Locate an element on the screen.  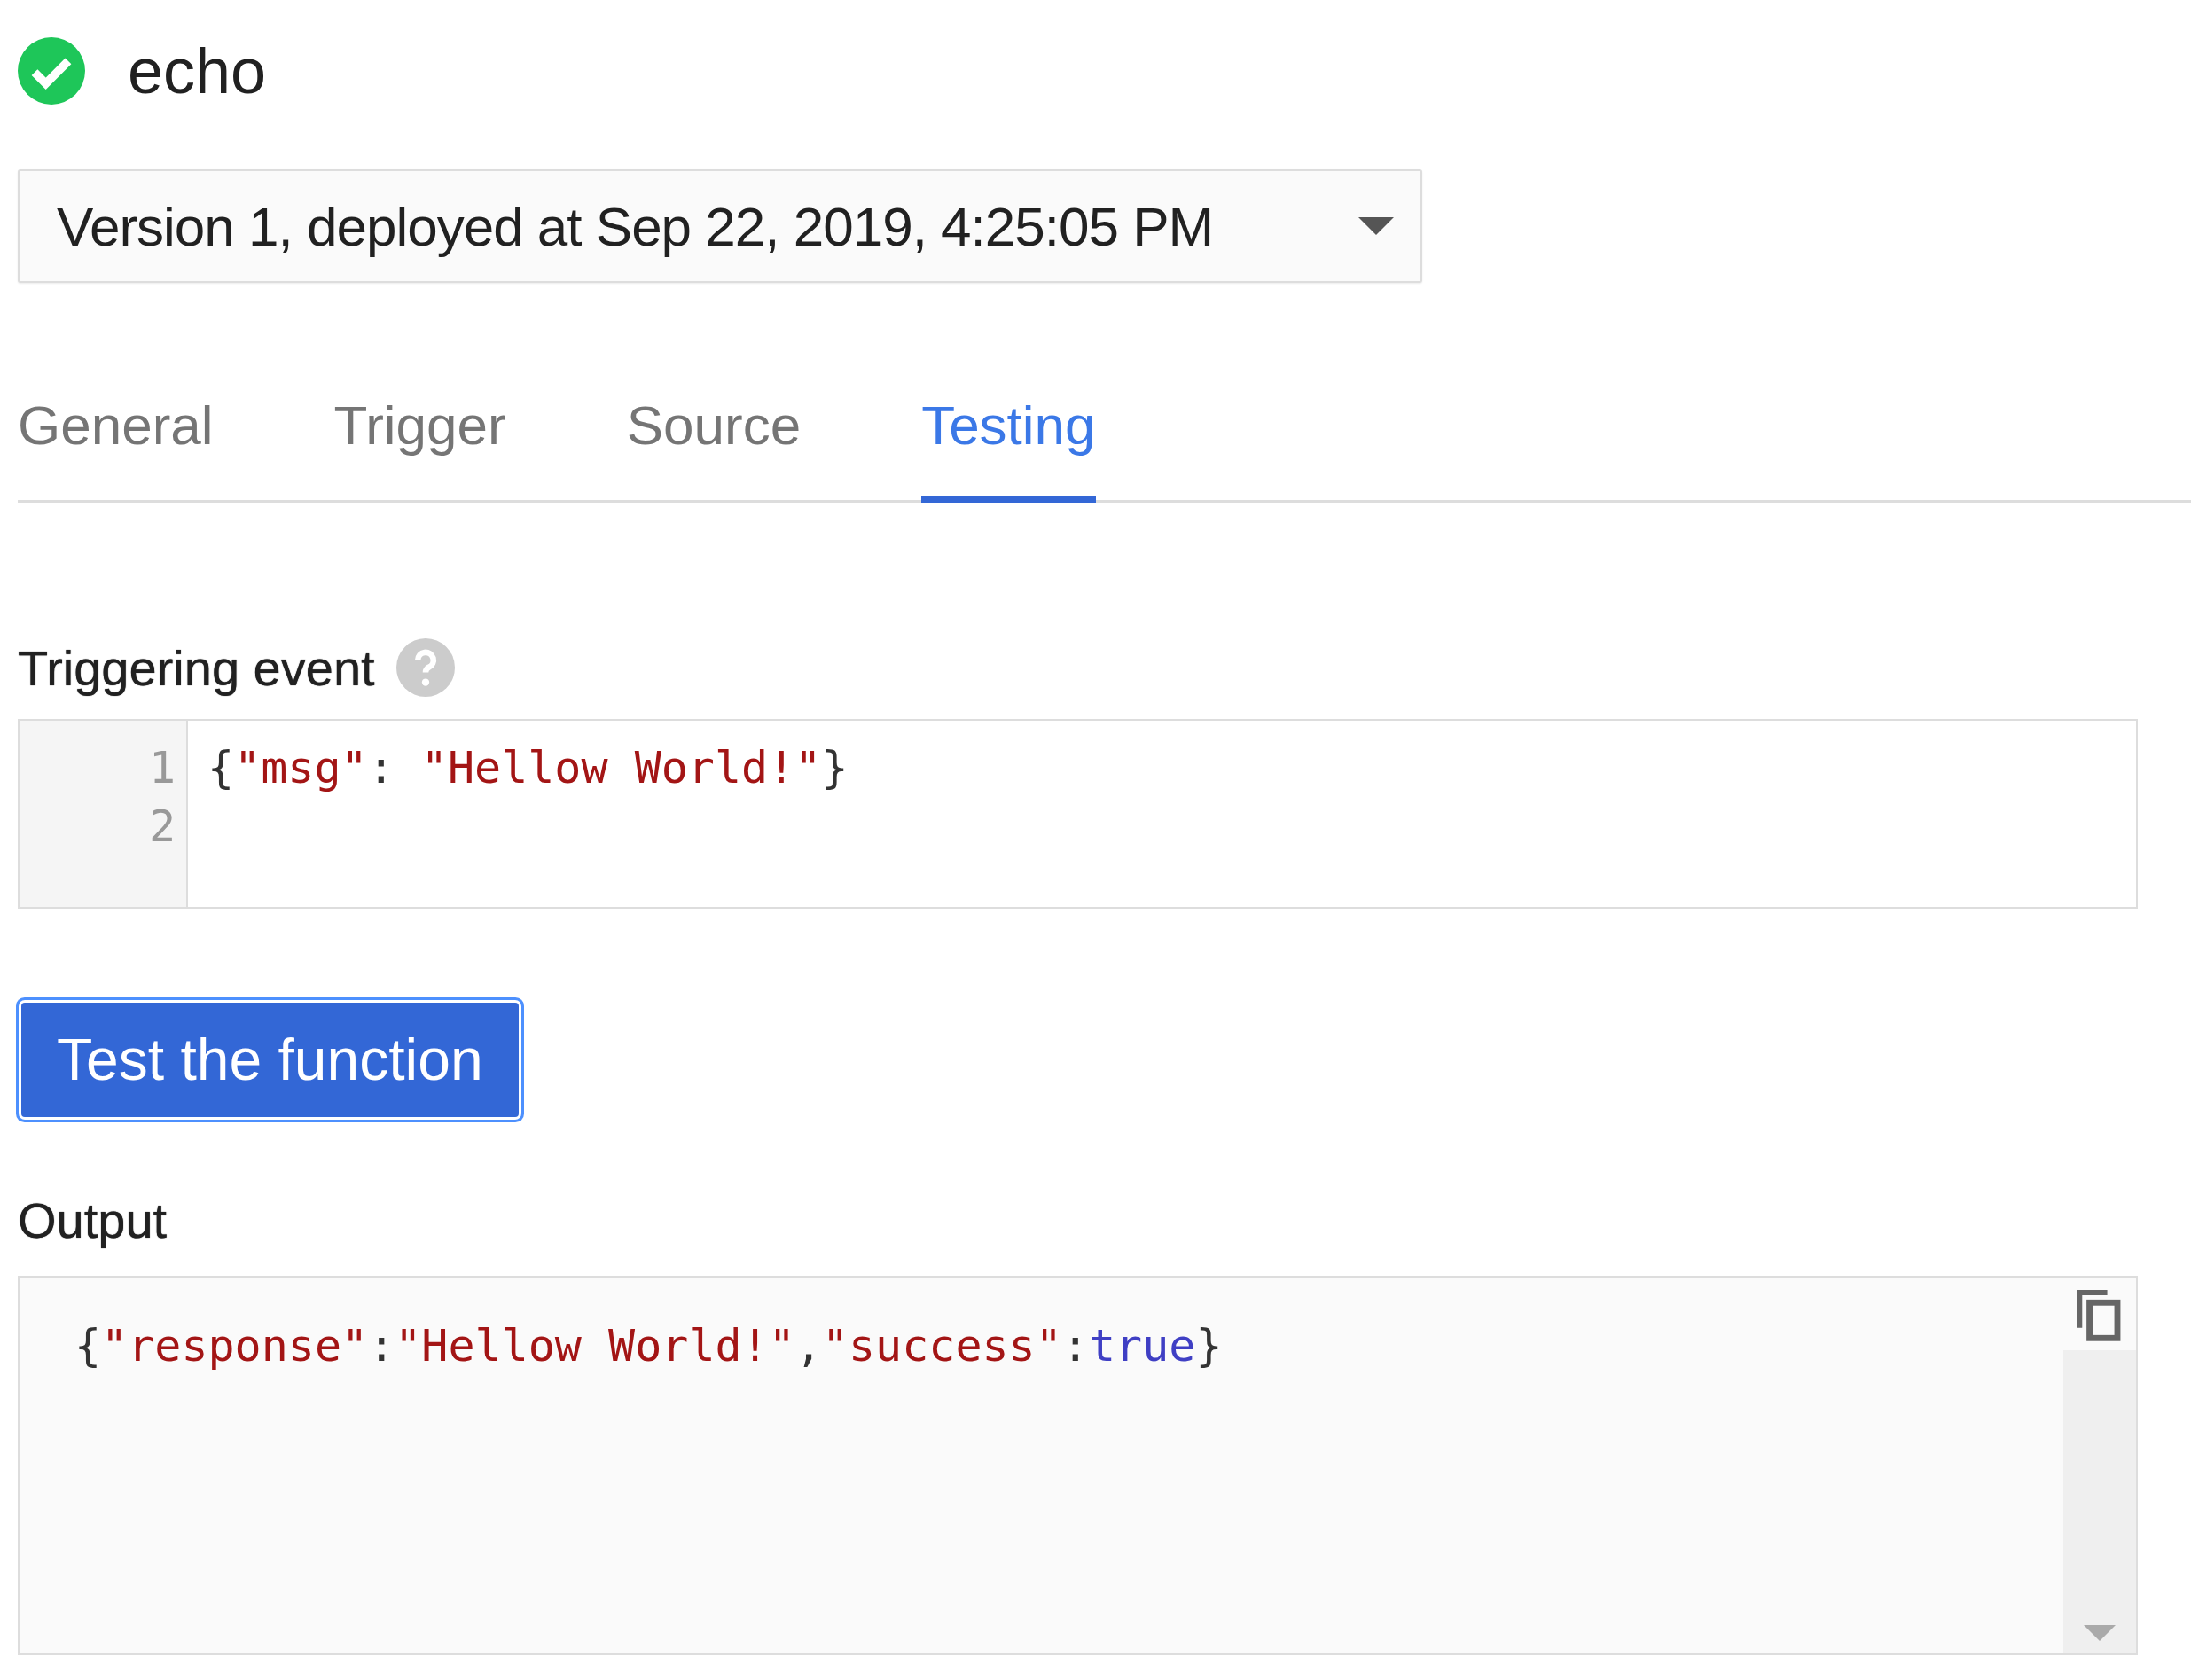
tab: Testing is located at coordinates (1009, 444).